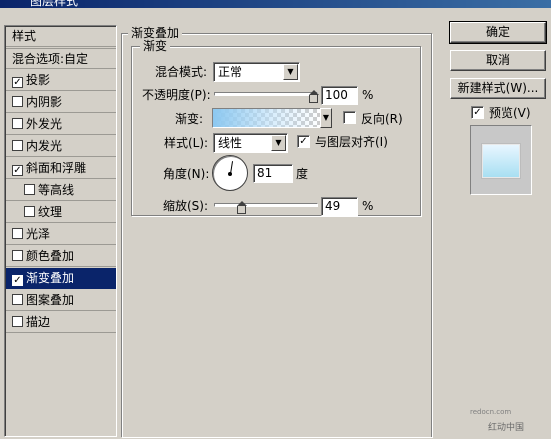 The image size is (551, 439). I want to click on style-item: 内阴影, so click(61, 102).